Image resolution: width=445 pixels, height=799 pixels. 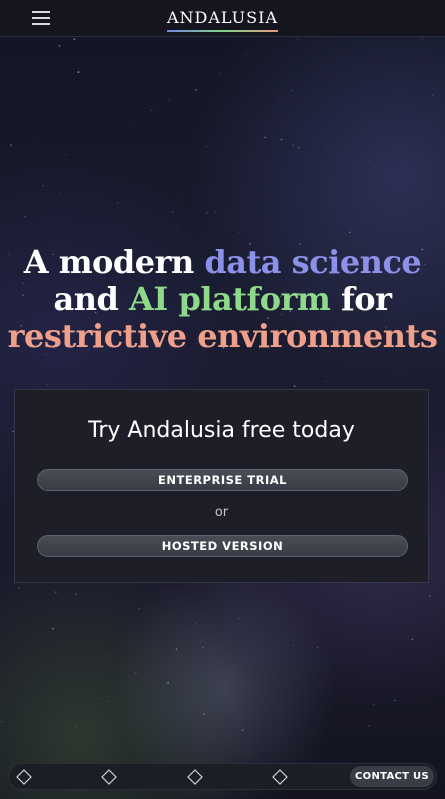 I want to click on or-separator: or, so click(x=221, y=512).